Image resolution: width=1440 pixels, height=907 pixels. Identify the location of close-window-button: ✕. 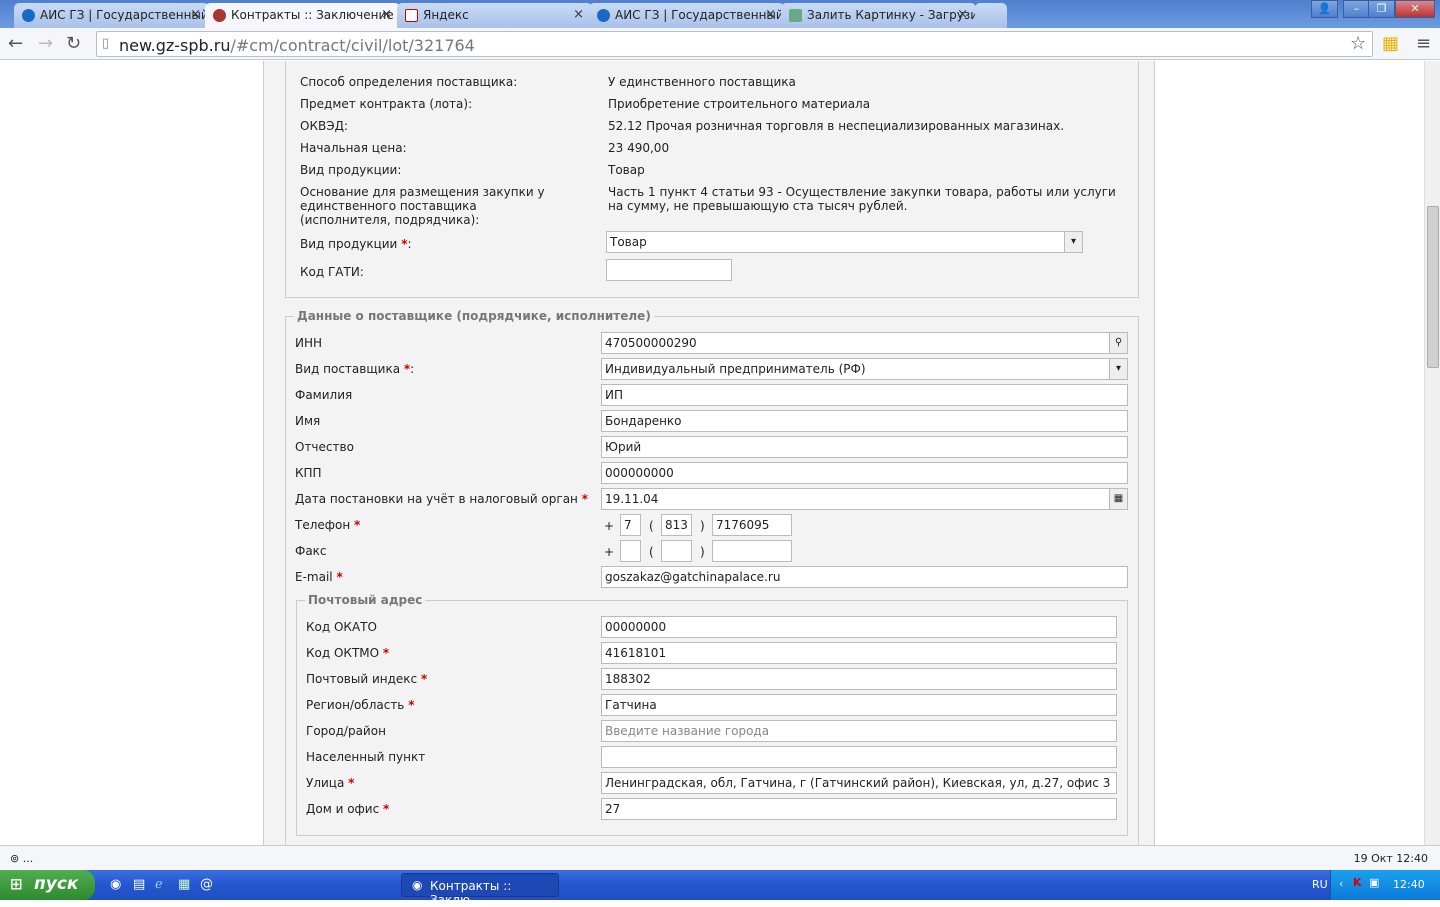
(1415, 9).